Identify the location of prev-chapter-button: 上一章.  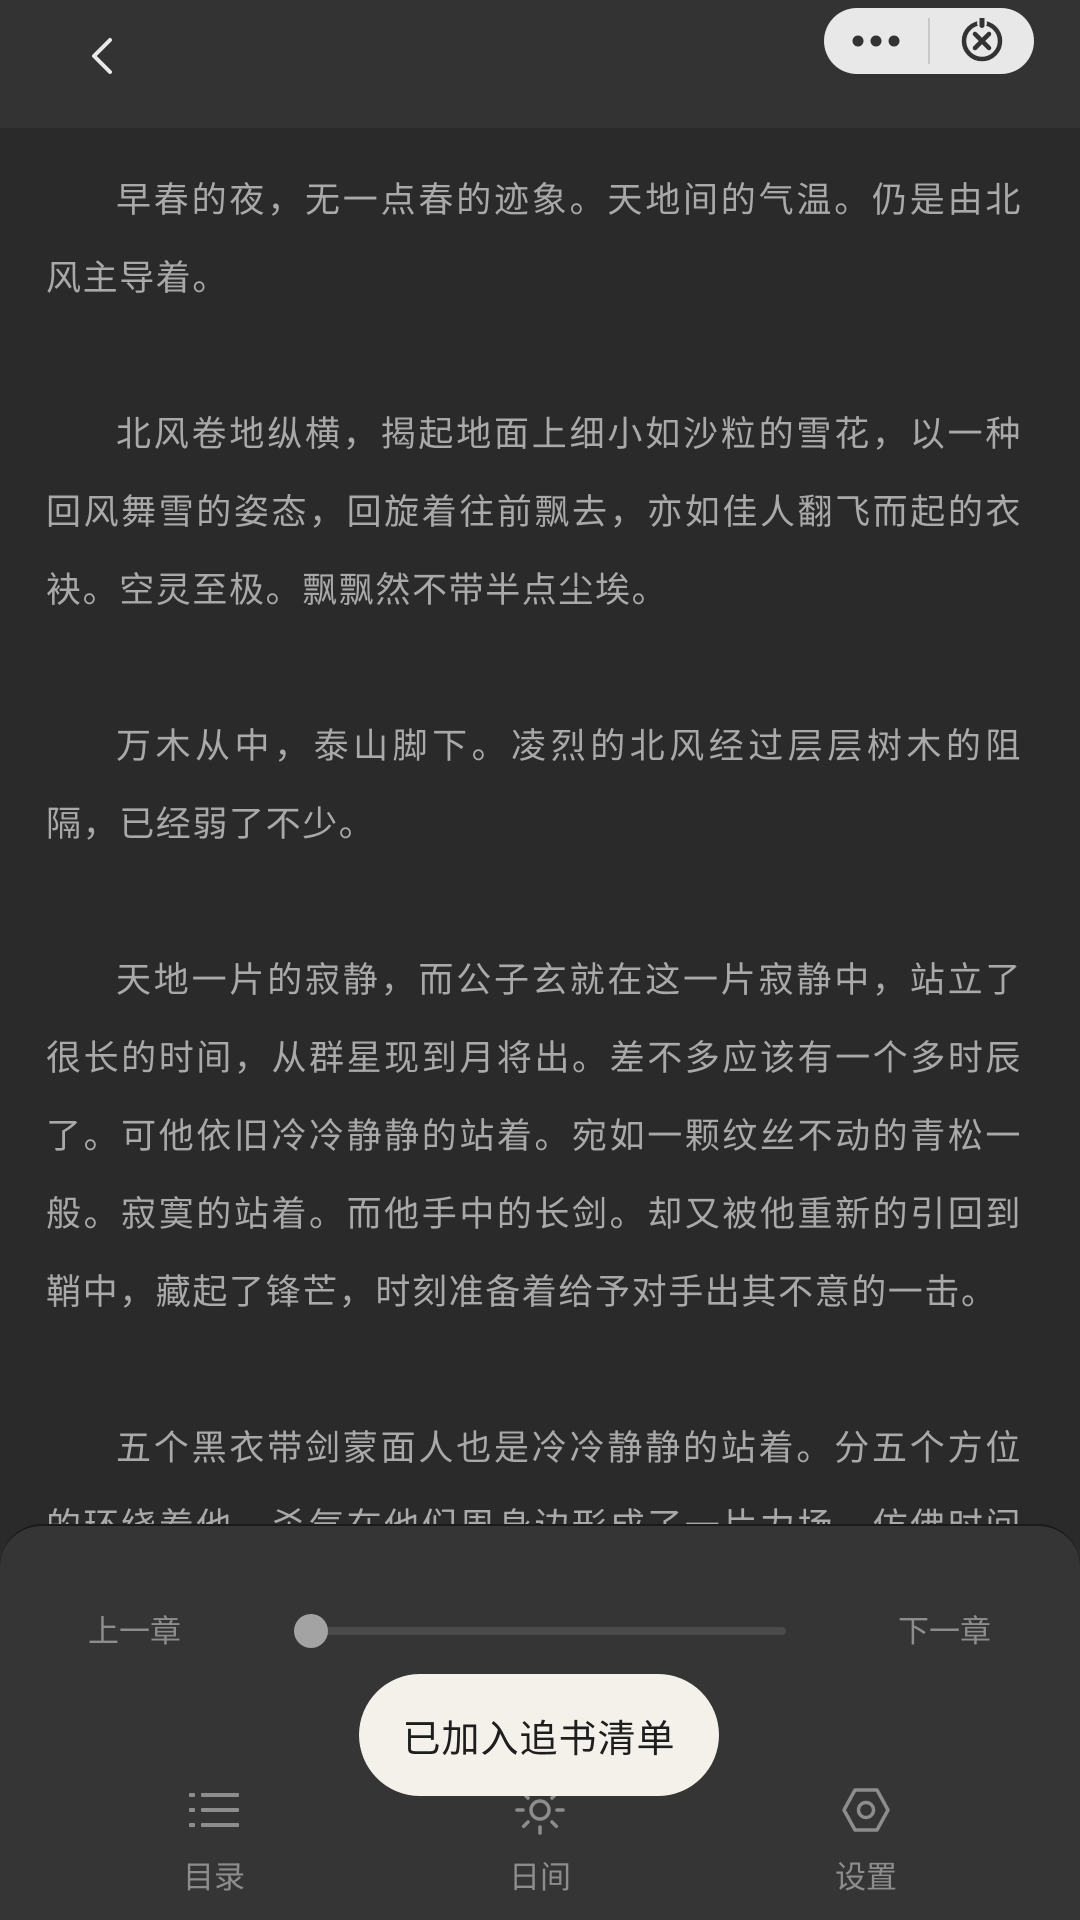
(134, 1628).